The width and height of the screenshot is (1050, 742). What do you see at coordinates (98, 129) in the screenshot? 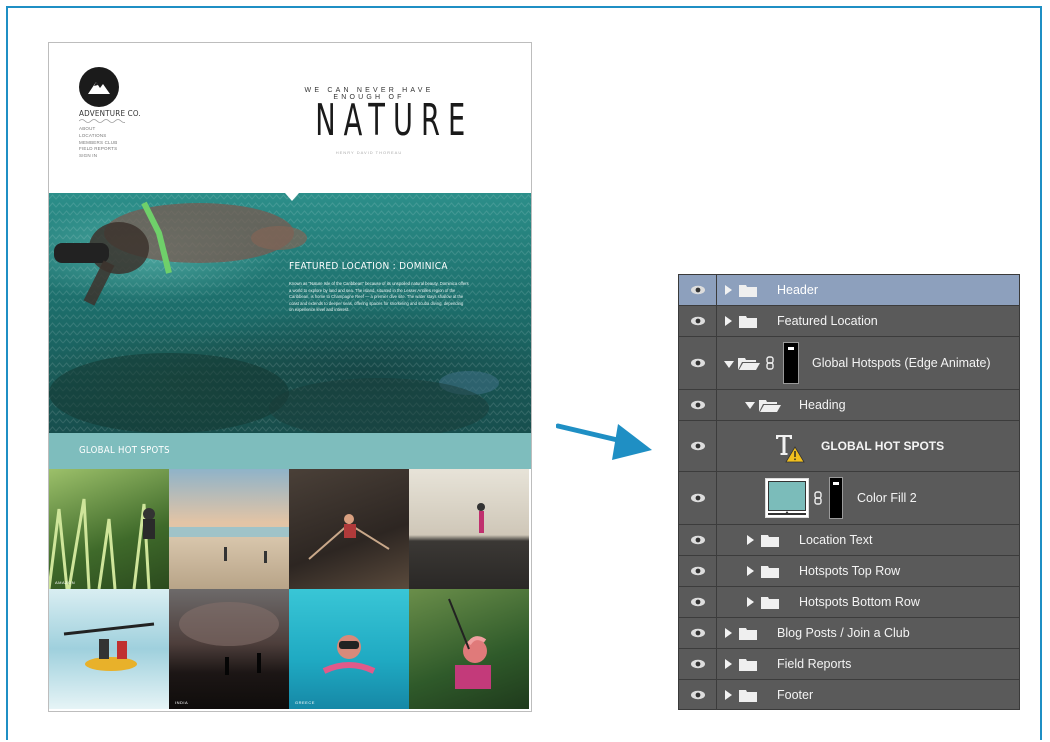
I see `nav-item-about: ABOUT` at bounding box center [98, 129].